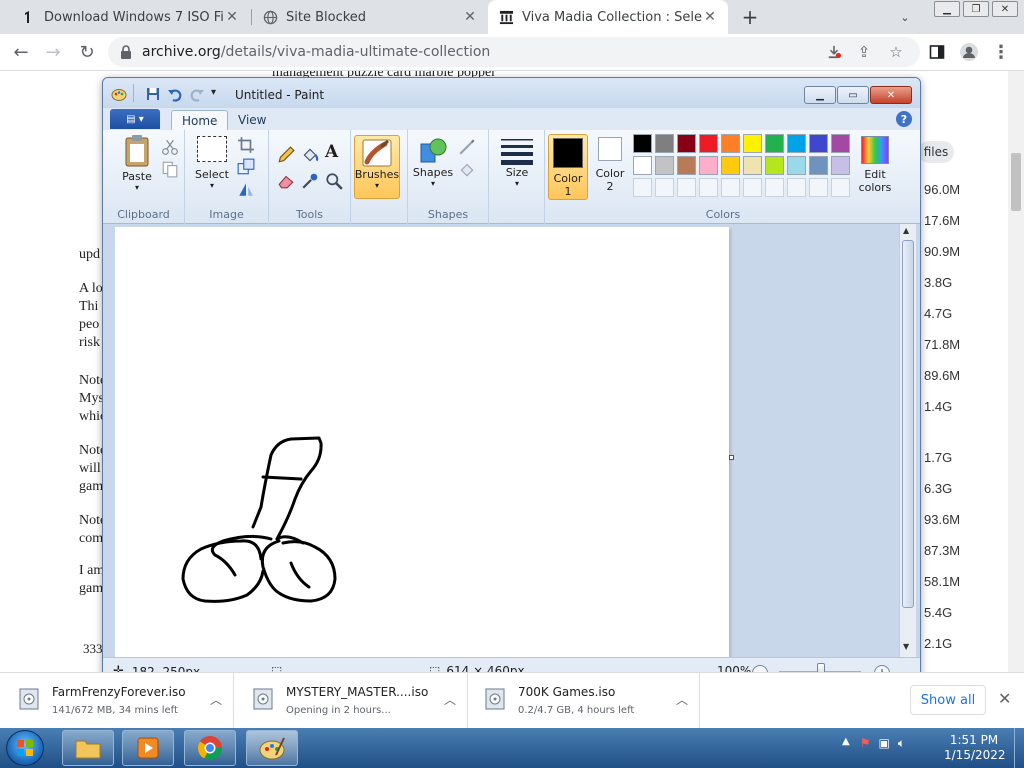 The width and height of the screenshot is (1024, 768). What do you see at coordinates (252, 120) in the screenshot?
I see `tab-view: View` at bounding box center [252, 120].